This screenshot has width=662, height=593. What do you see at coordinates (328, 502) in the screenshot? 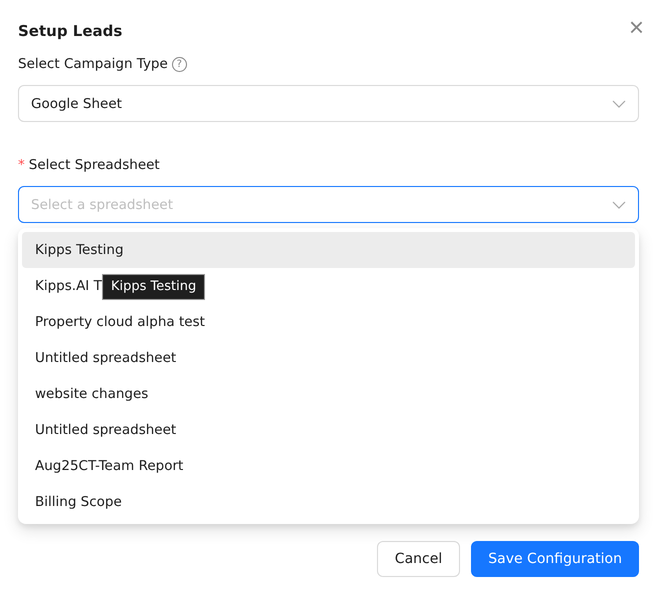
I see `dropdown-option: Billing Scope` at bounding box center [328, 502].